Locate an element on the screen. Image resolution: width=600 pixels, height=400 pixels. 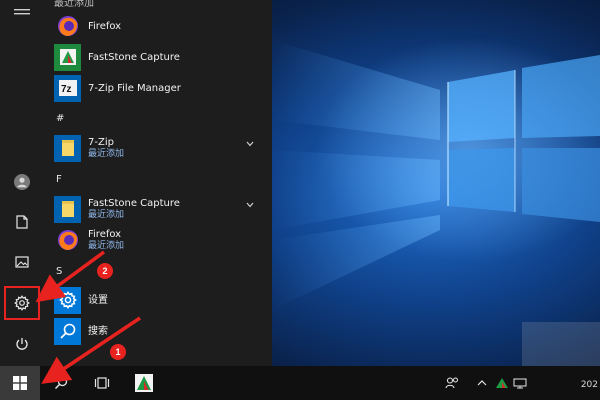
start-button is located at coordinates (20, 383).